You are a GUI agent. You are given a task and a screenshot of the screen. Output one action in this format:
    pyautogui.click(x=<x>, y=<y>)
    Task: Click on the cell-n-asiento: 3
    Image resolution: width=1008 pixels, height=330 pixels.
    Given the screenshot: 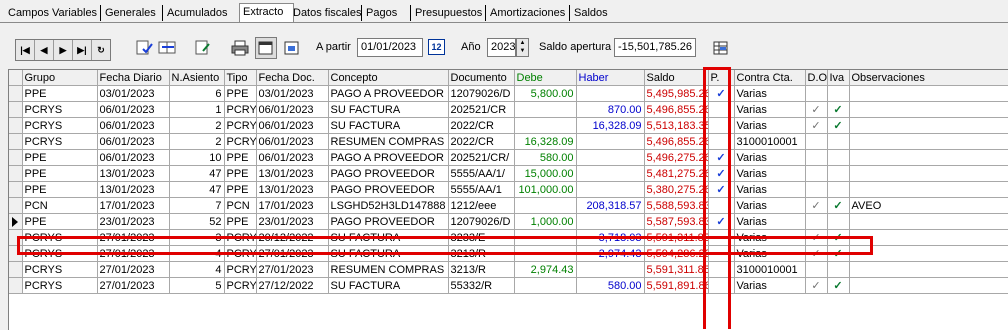 What is the action you would take?
    pyautogui.click(x=197, y=237)
    